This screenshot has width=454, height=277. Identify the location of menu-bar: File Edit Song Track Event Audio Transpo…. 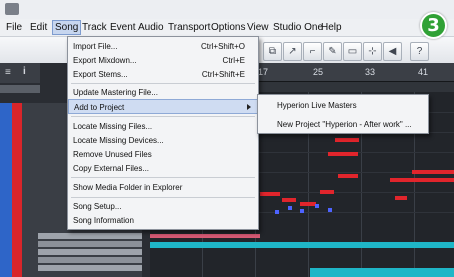
(227, 28).